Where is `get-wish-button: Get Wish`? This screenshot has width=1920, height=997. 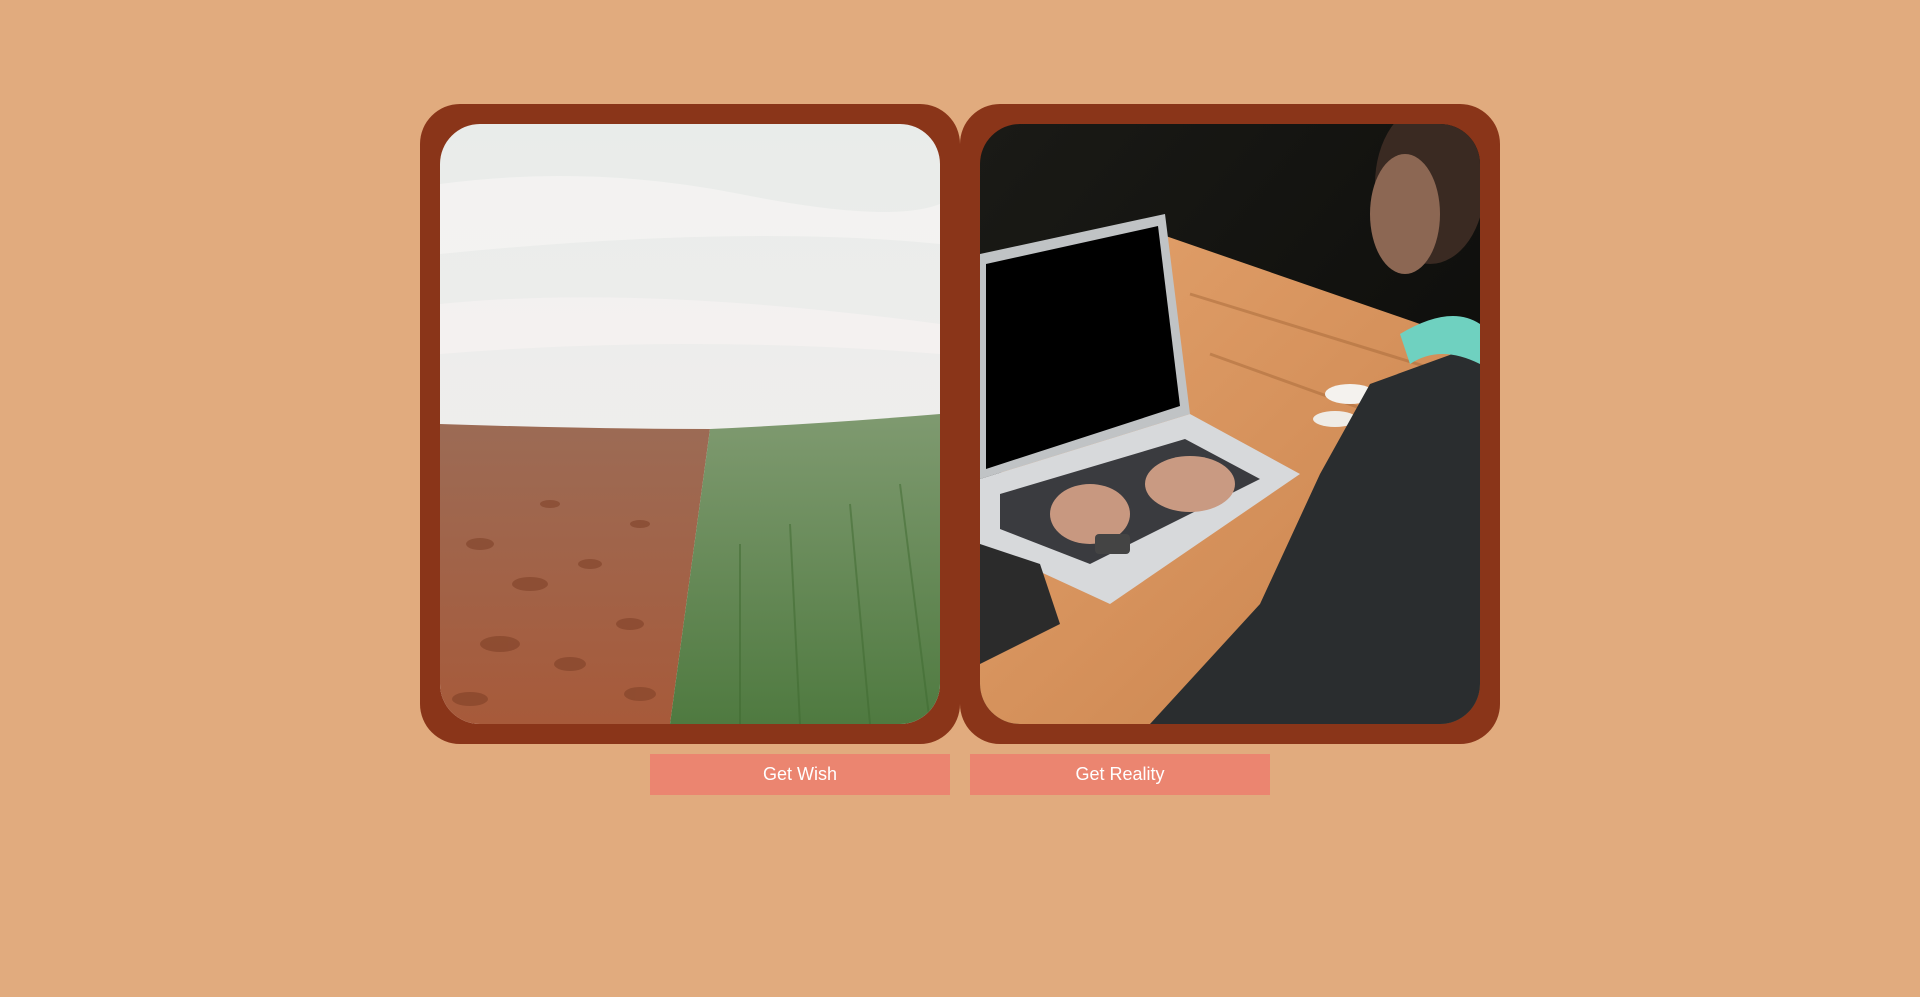 get-wish-button: Get Wish is located at coordinates (800, 774).